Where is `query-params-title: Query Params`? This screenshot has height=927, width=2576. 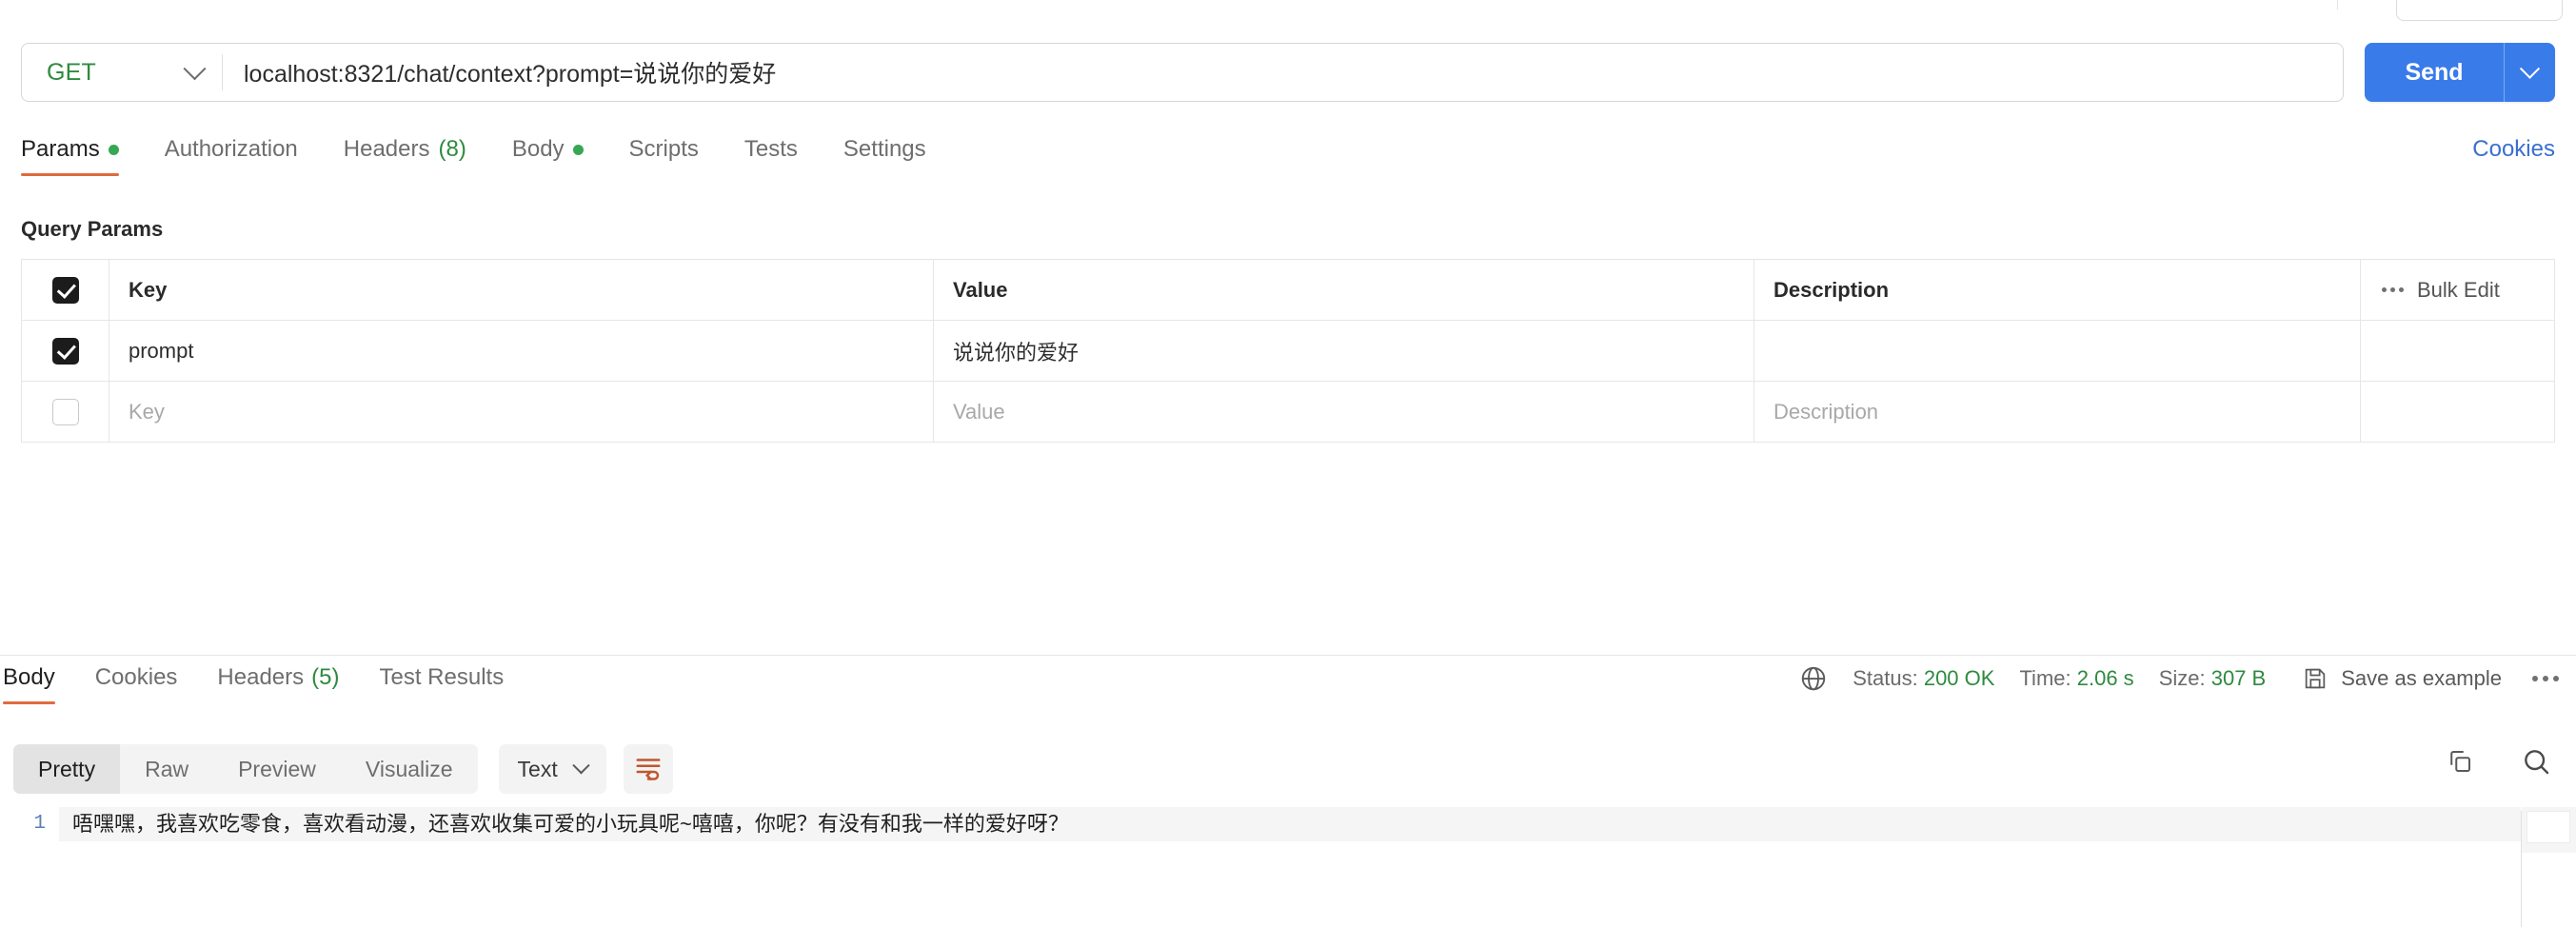 query-params-title: Query Params is located at coordinates (93, 229).